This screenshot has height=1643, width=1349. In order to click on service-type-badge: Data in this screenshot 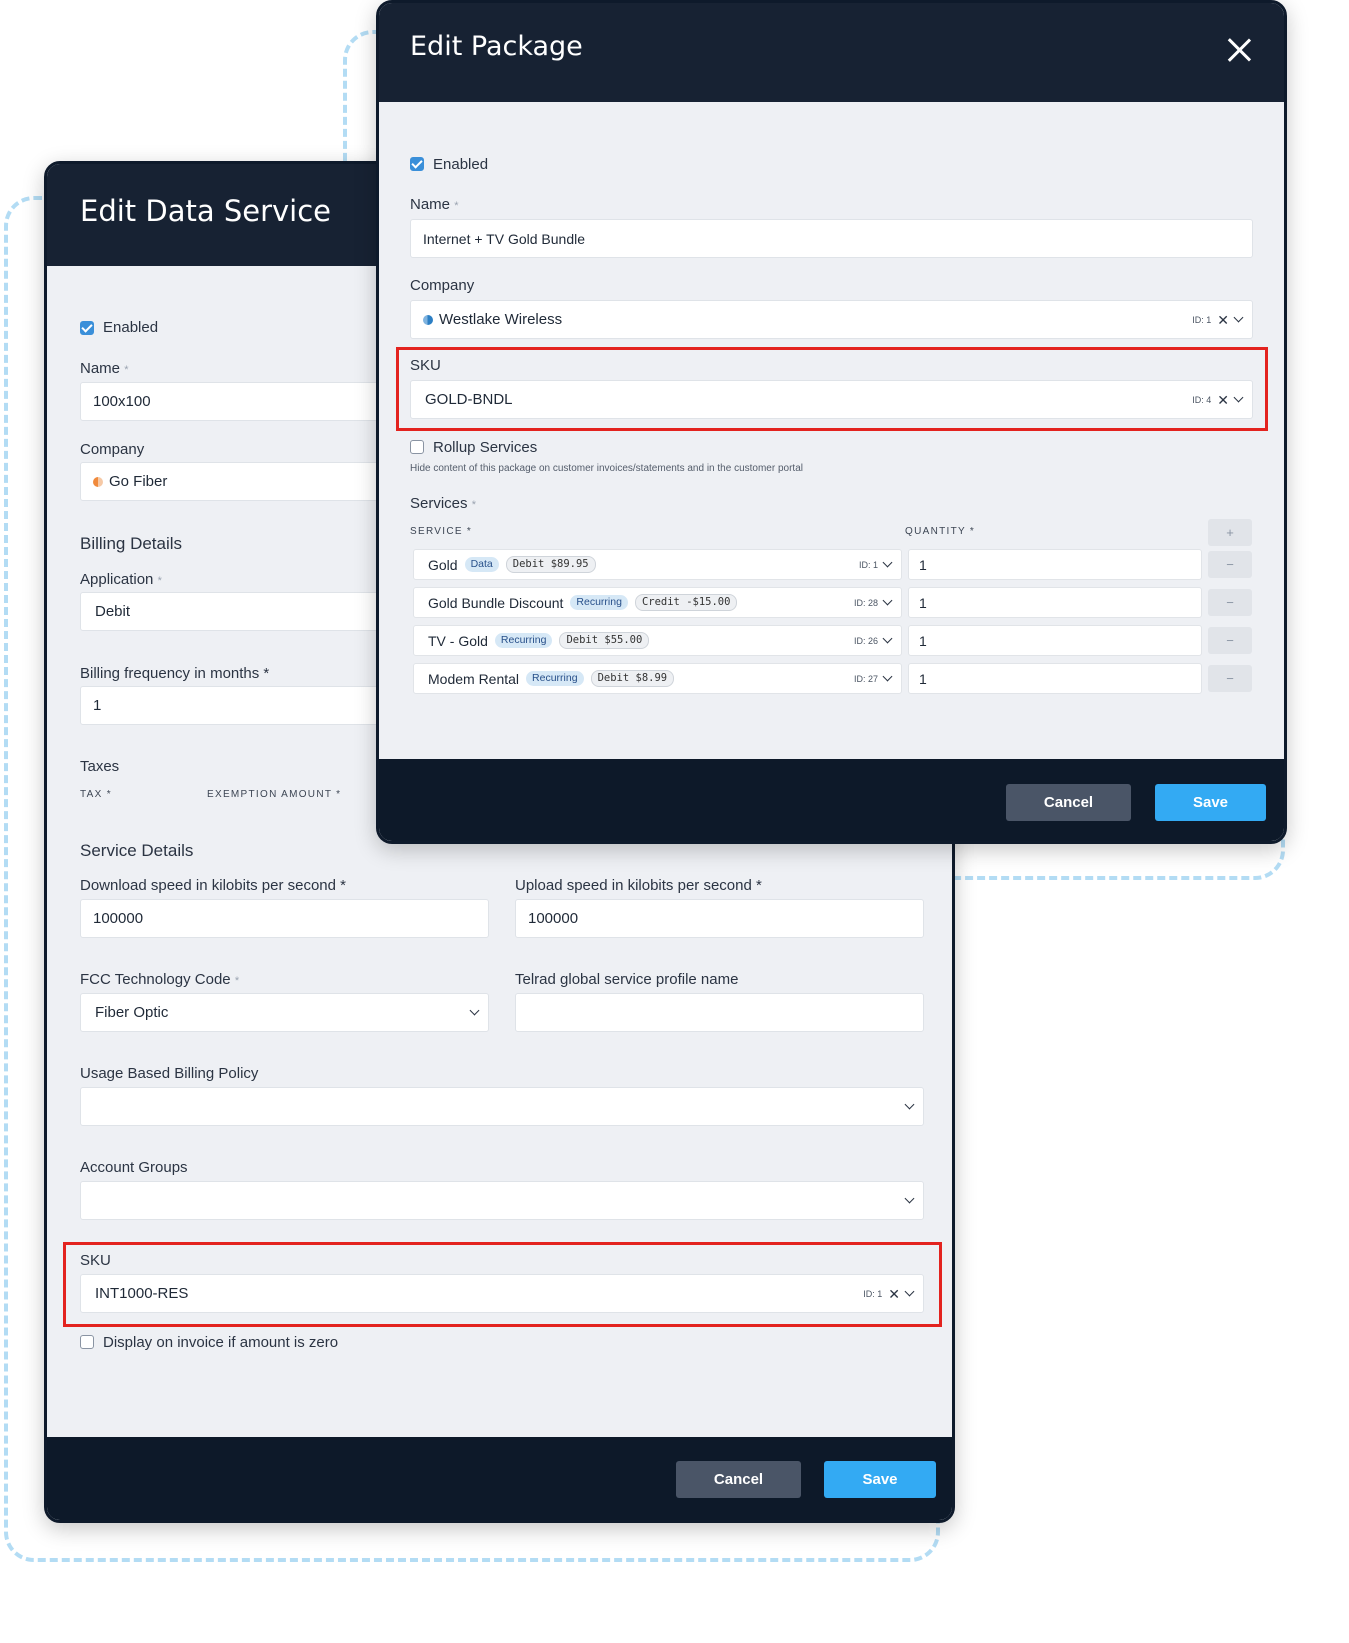, I will do `click(481, 564)`.